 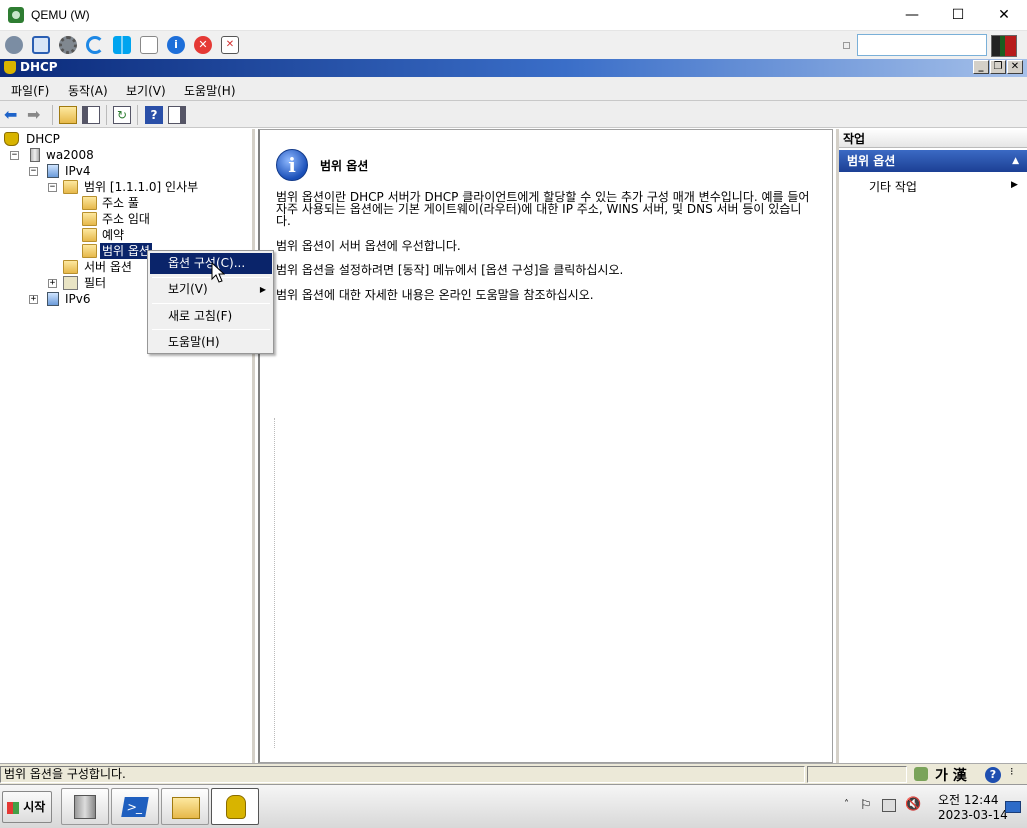 What do you see at coordinates (513, 89) in the screenshot?
I see `menubar: 파일(F) 동작(A) 보기(V) 도움말(H)` at bounding box center [513, 89].